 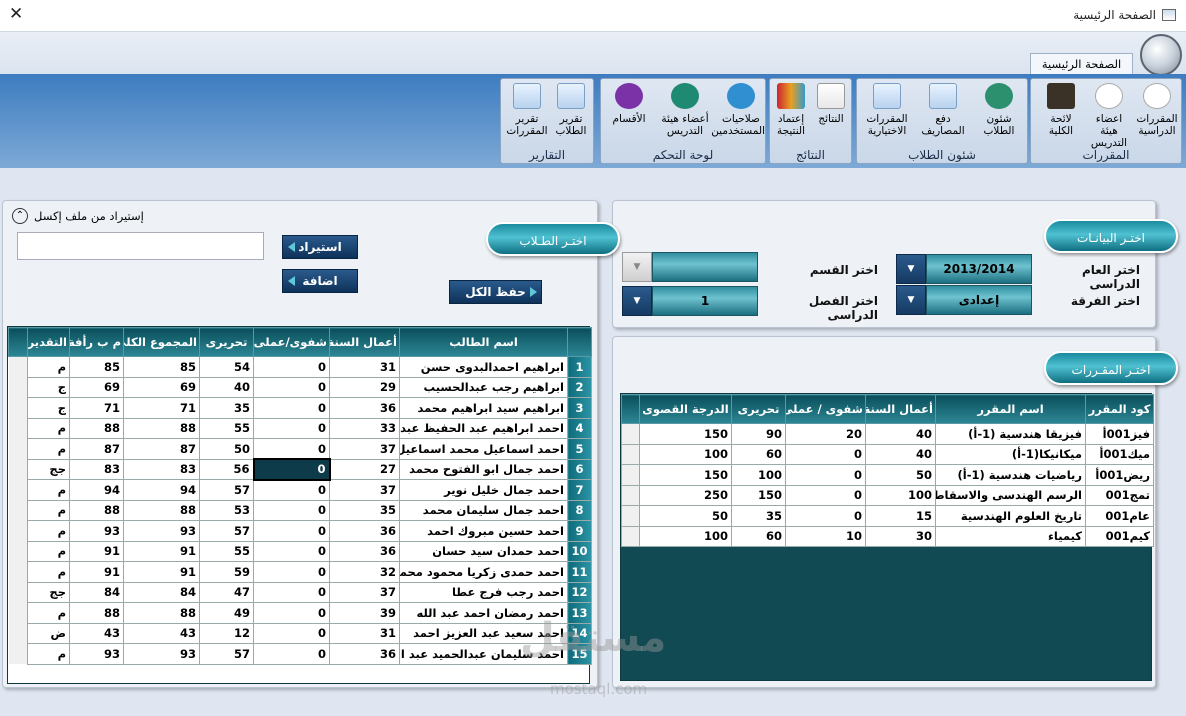 I want to click on import-file-path-input, so click(x=140, y=246).